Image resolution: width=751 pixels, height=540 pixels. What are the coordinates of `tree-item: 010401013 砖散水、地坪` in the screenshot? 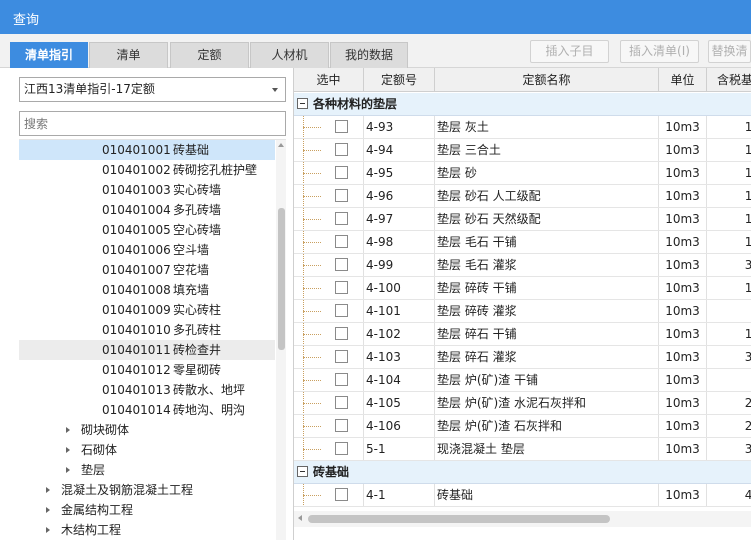 It's located at (147, 390).